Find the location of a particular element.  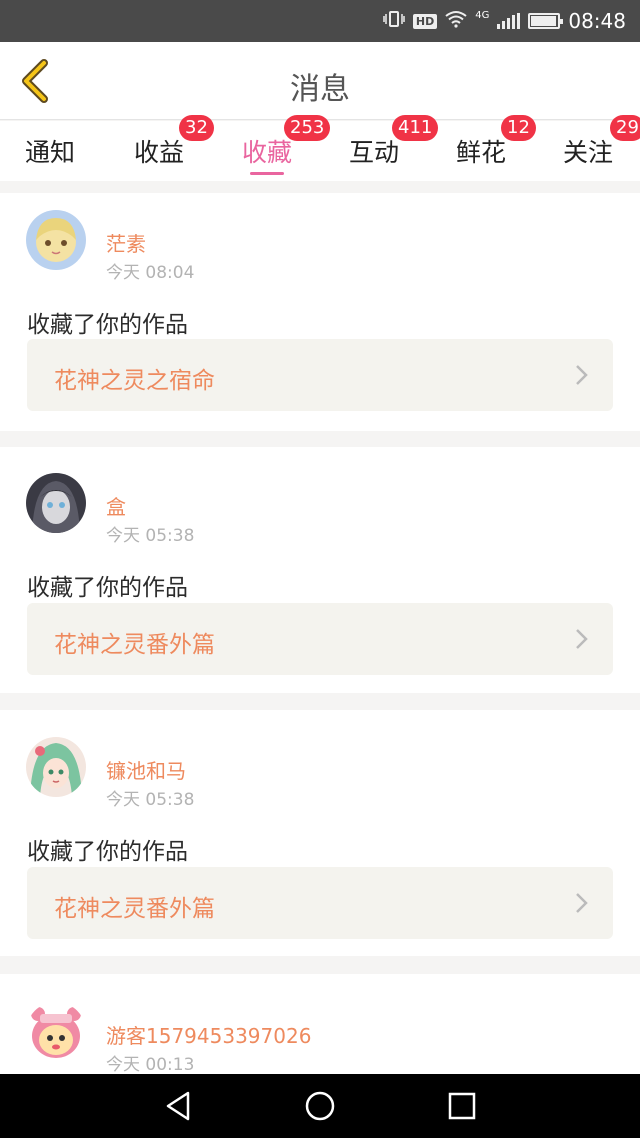

username: 盒 is located at coordinates (116, 505).